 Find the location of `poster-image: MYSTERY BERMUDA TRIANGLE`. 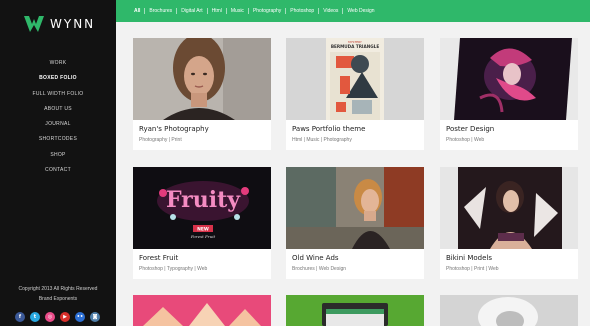

poster-image: MYSTERY BERMUDA TRIANGLE is located at coordinates (355, 79).